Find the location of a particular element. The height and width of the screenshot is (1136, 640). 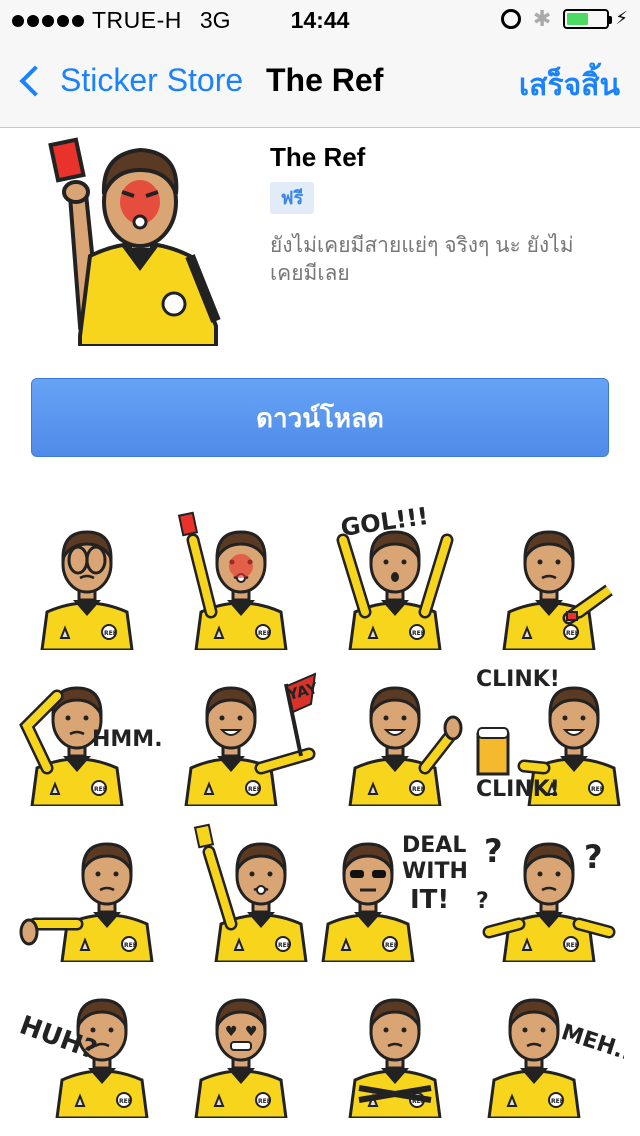

sticker-flag: YAY! REF is located at coordinates (241, 731).